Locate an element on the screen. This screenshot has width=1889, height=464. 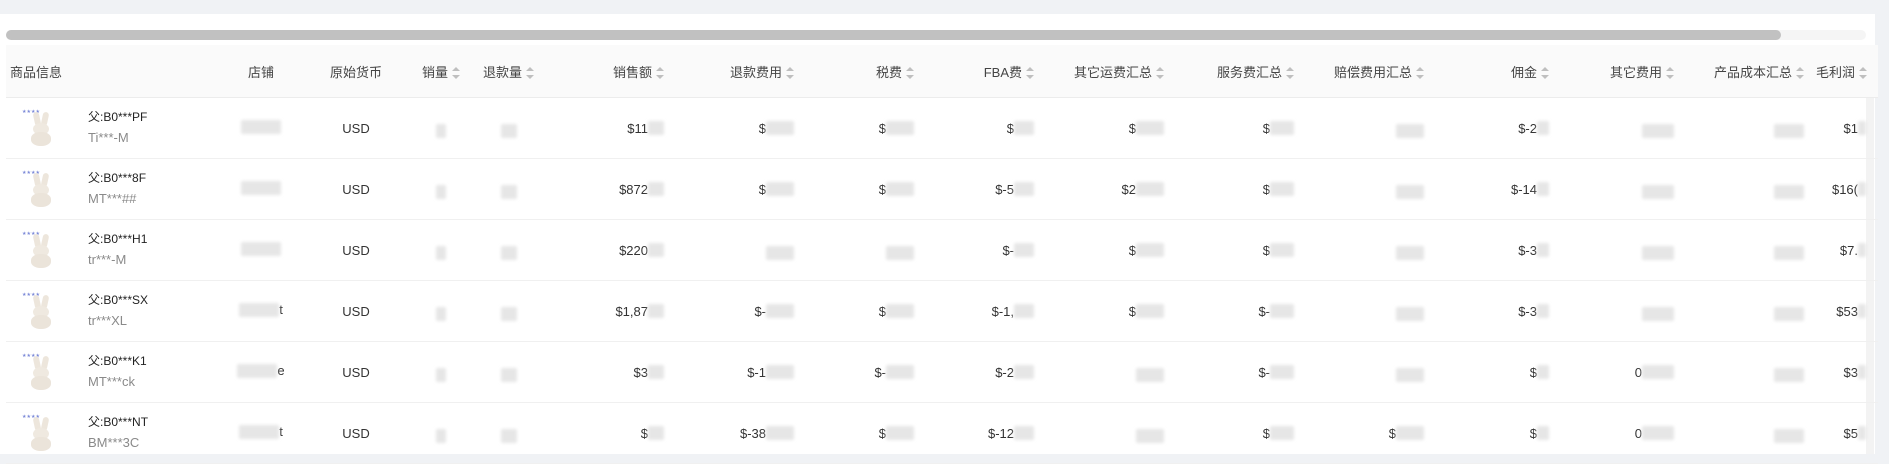
cell-service: $ is located at coordinates (1241, 433).